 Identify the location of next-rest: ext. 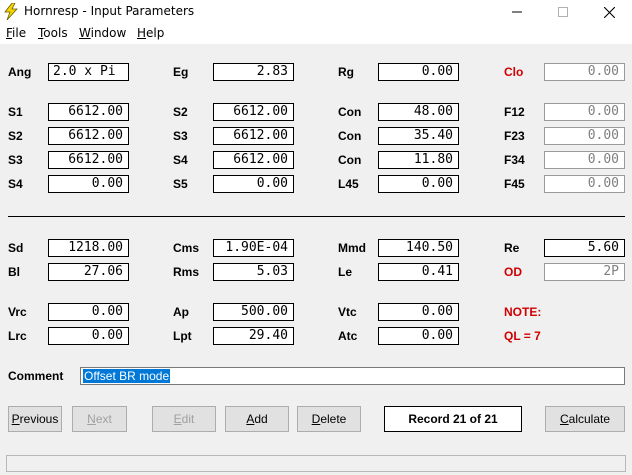
(103, 419).